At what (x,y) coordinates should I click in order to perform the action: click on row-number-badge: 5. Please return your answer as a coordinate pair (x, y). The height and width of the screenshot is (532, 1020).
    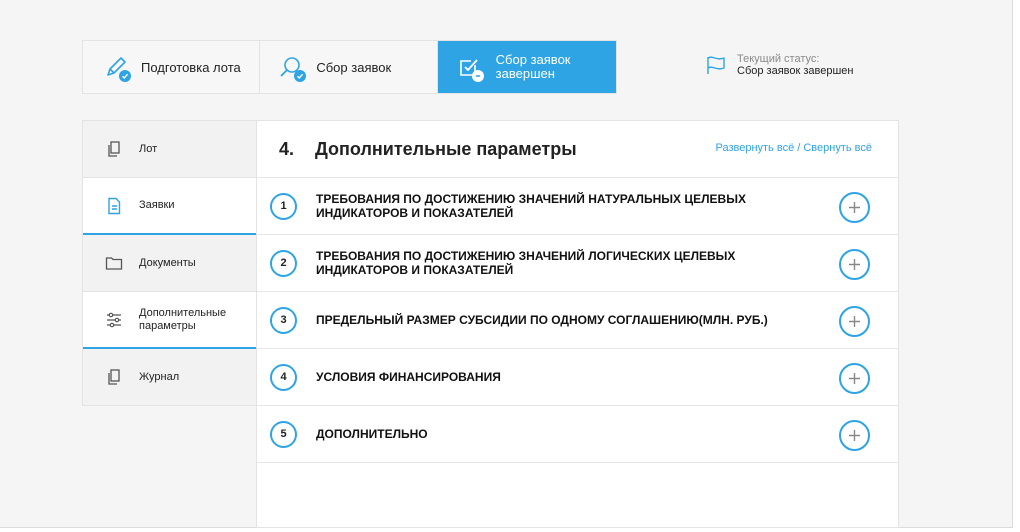
    Looking at the image, I should click on (283, 434).